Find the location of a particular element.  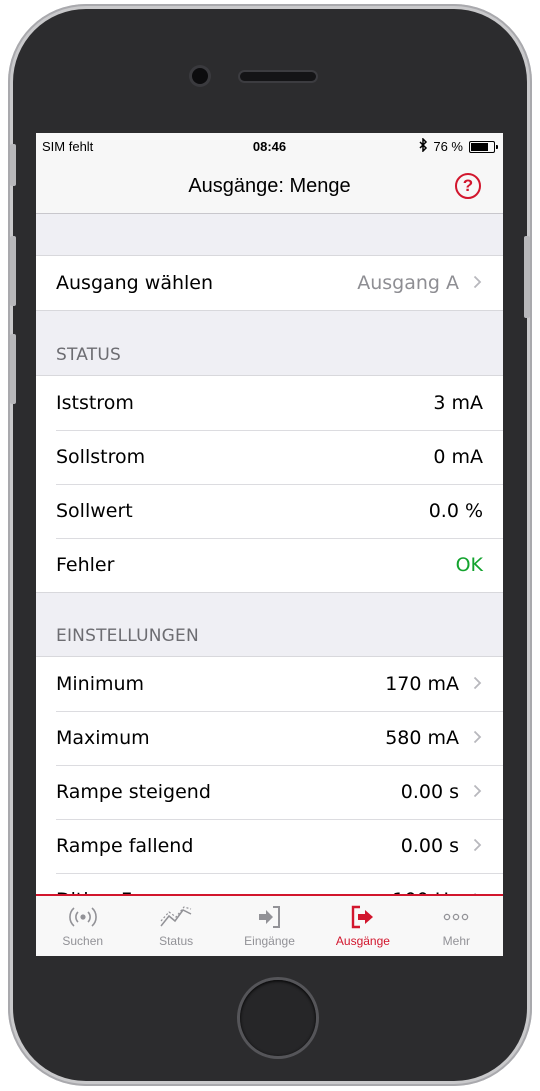

status-row-sollwert: Sollwert 0.0 % is located at coordinates (269, 511).